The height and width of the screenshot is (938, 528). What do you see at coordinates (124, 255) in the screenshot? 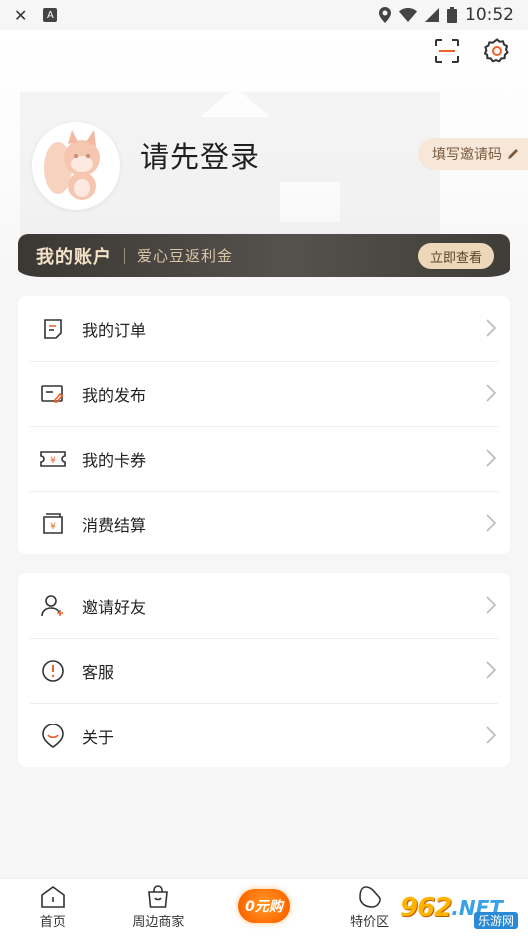
I see `banner-divider` at bounding box center [124, 255].